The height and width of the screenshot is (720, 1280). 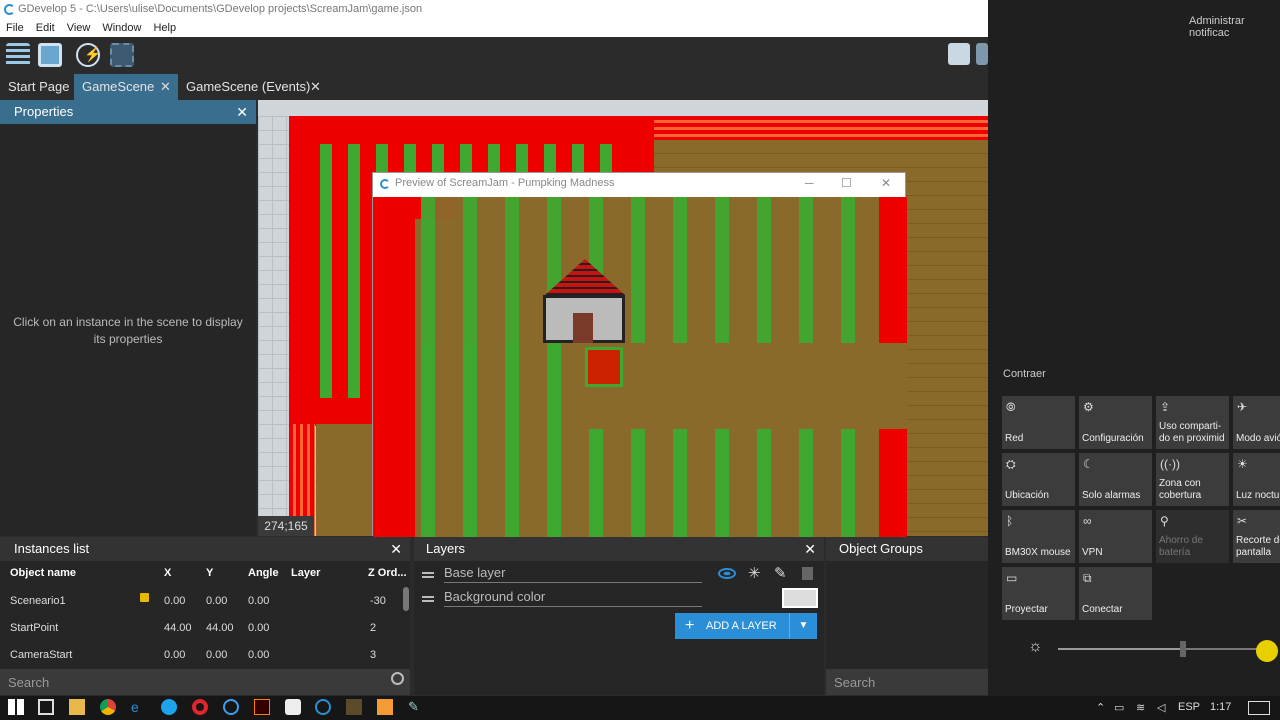 I want to click on quick-action-tile: ▭ Proyectar, so click(x=1038, y=593).